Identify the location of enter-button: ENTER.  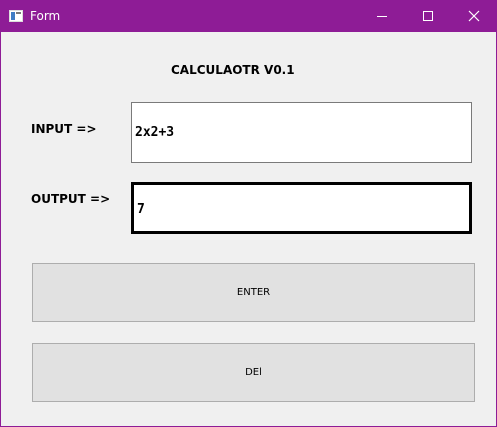
(253, 292).